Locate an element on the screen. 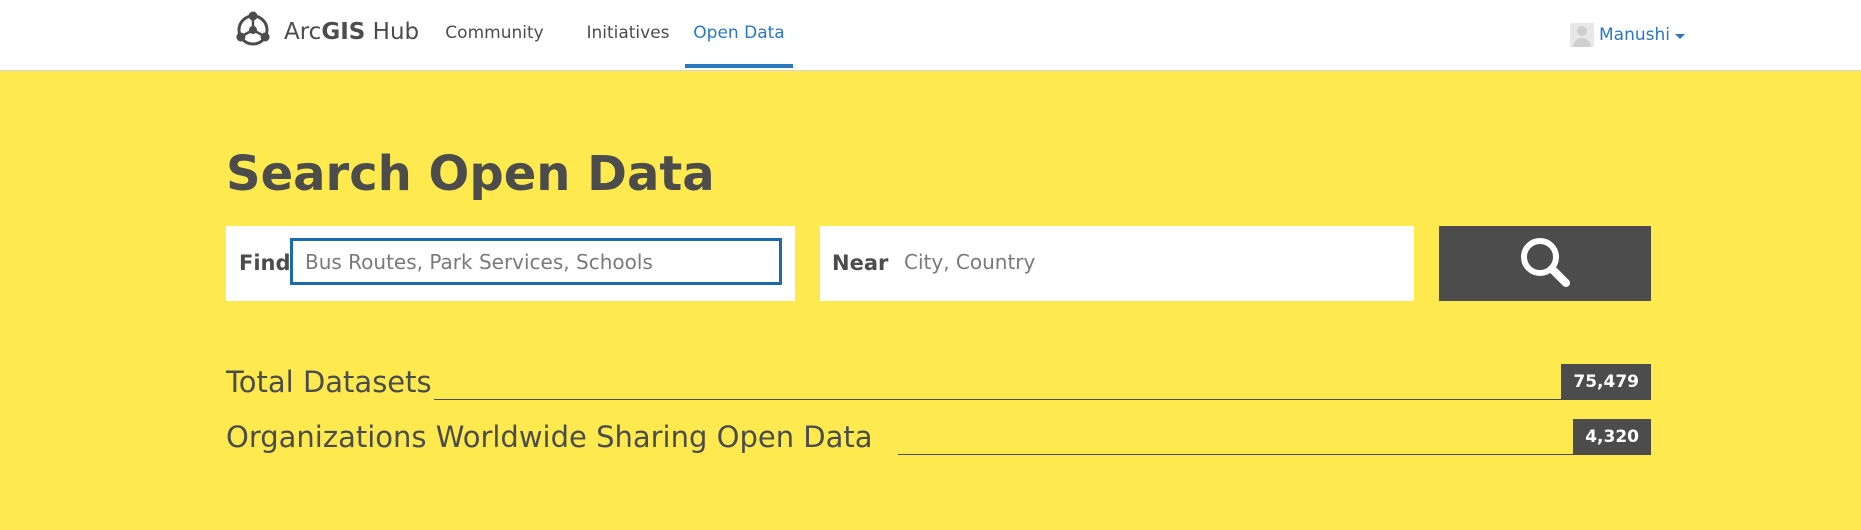  near-label: Near is located at coordinates (860, 263).